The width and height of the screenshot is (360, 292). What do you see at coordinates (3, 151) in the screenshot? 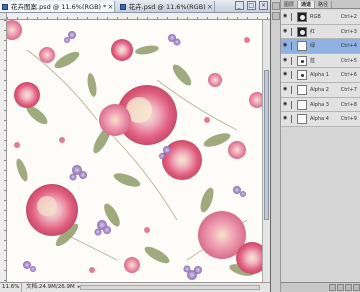
I see `vertical-ruler` at bounding box center [3, 151].